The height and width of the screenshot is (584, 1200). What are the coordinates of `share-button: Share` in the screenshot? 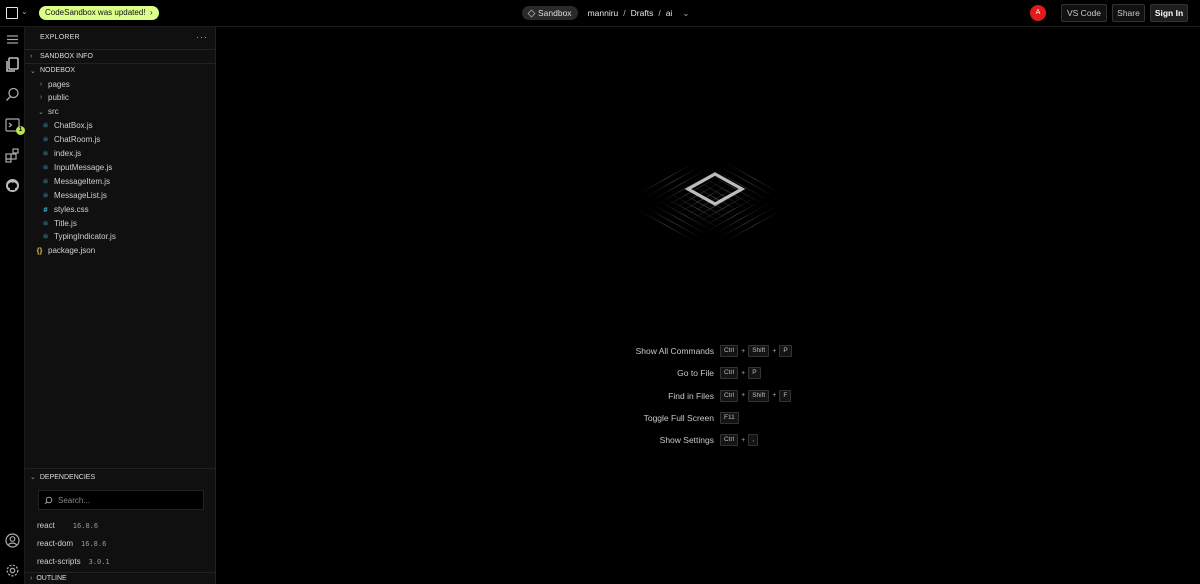 It's located at (1128, 13).